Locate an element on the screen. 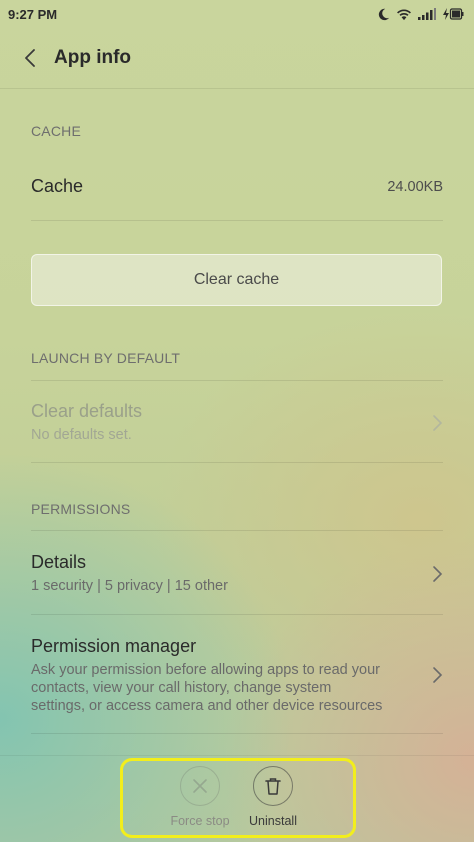 The image size is (474, 842). uninstall-circle is located at coordinates (273, 786).